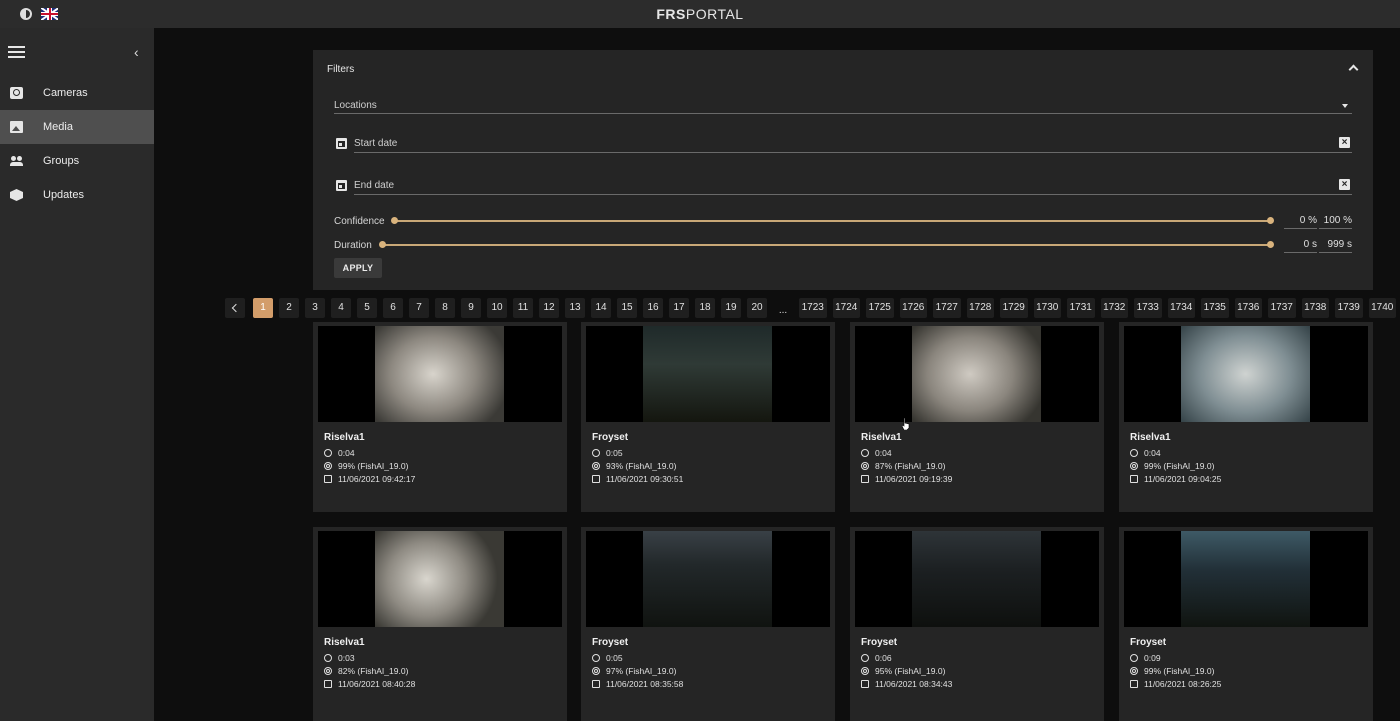 The width and height of the screenshot is (1400, 721). I want to click on page-button-4: 4, so click(341, 308).